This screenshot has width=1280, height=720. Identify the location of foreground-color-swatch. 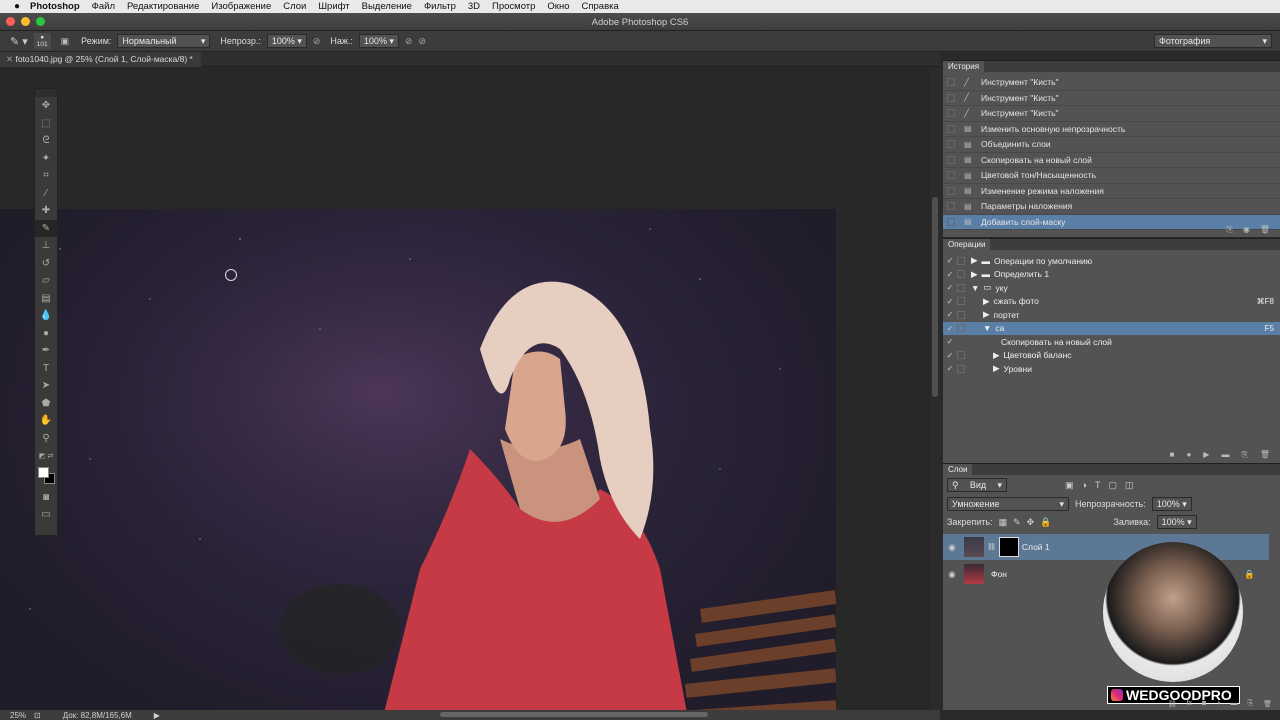
(43, 472).